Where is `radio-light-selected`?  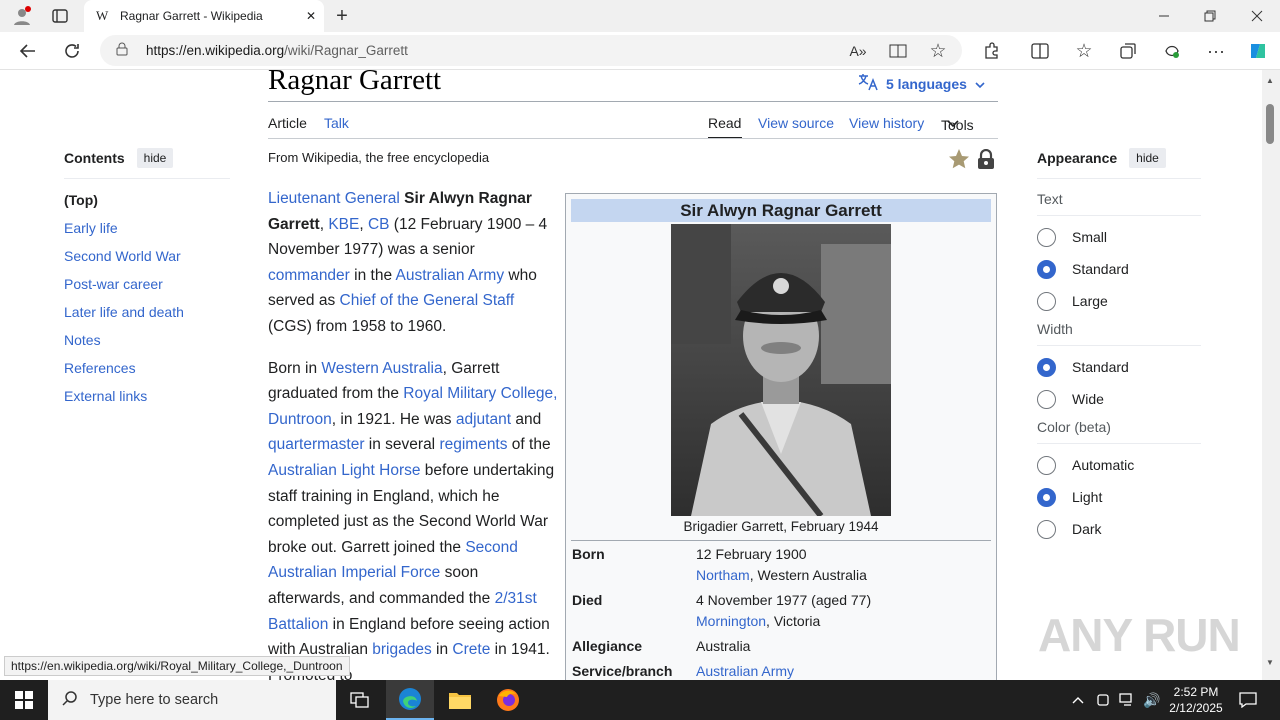 radio-light-selected is located at coordinates (1046, 497).